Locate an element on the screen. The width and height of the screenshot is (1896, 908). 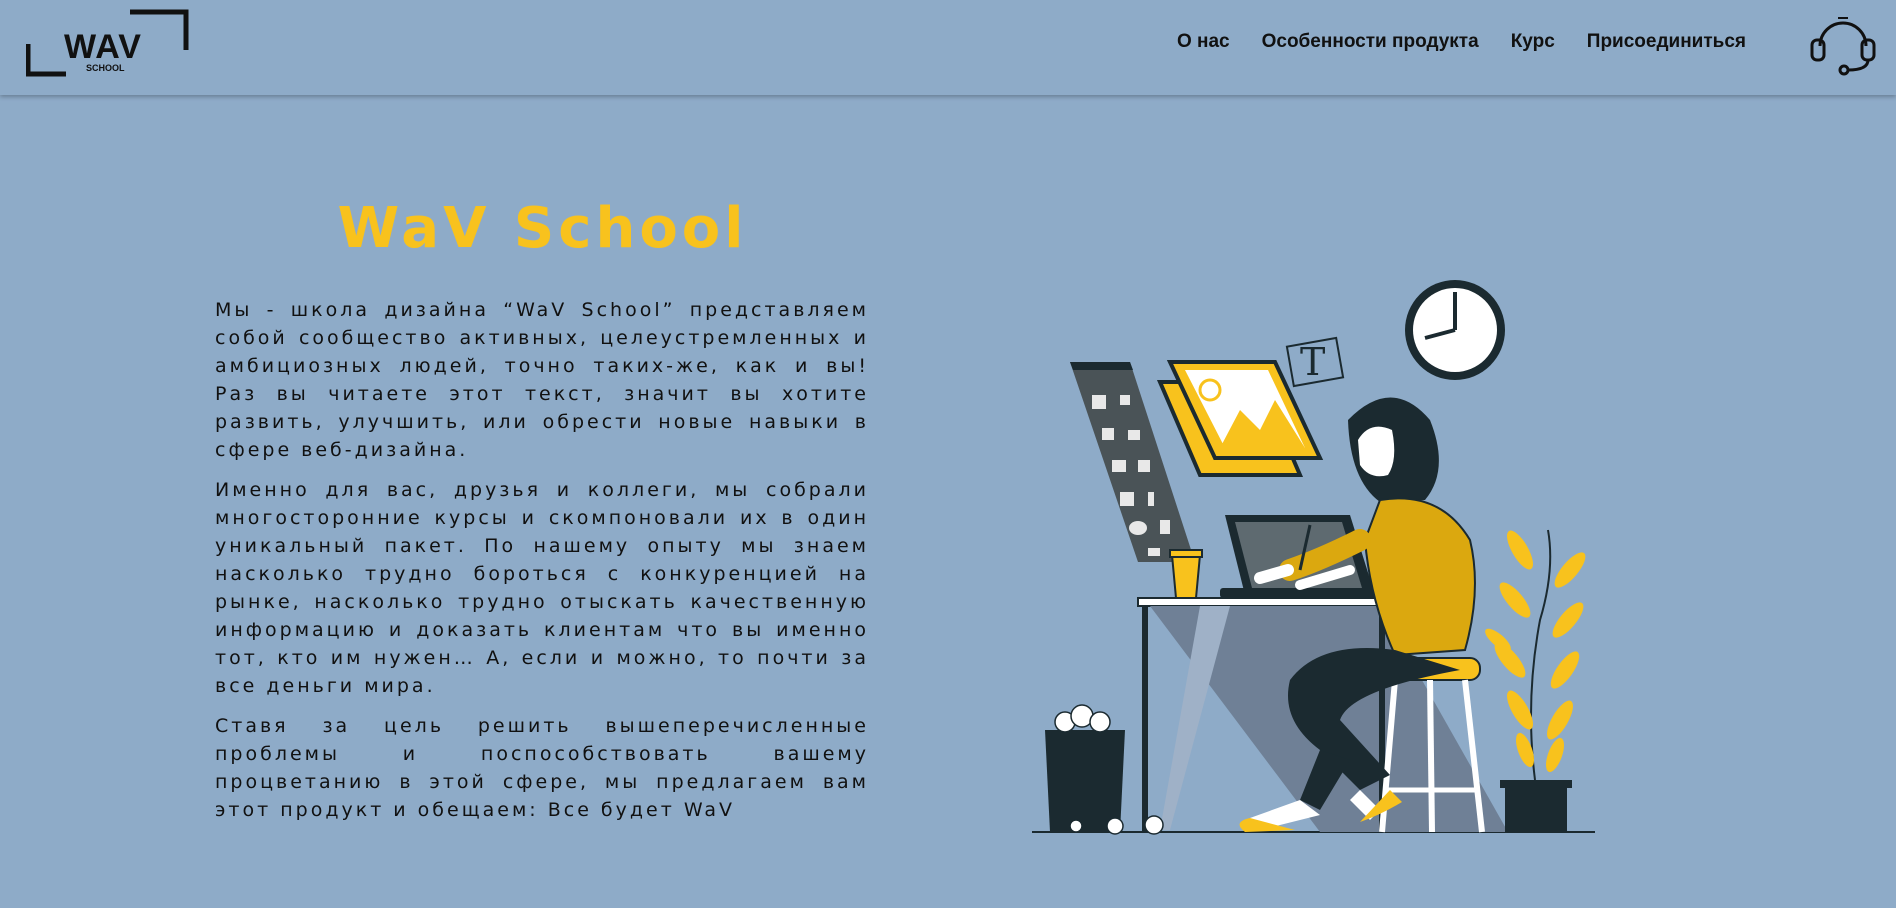
logo-wordmark: WAV is located at coordinates (103, 47).